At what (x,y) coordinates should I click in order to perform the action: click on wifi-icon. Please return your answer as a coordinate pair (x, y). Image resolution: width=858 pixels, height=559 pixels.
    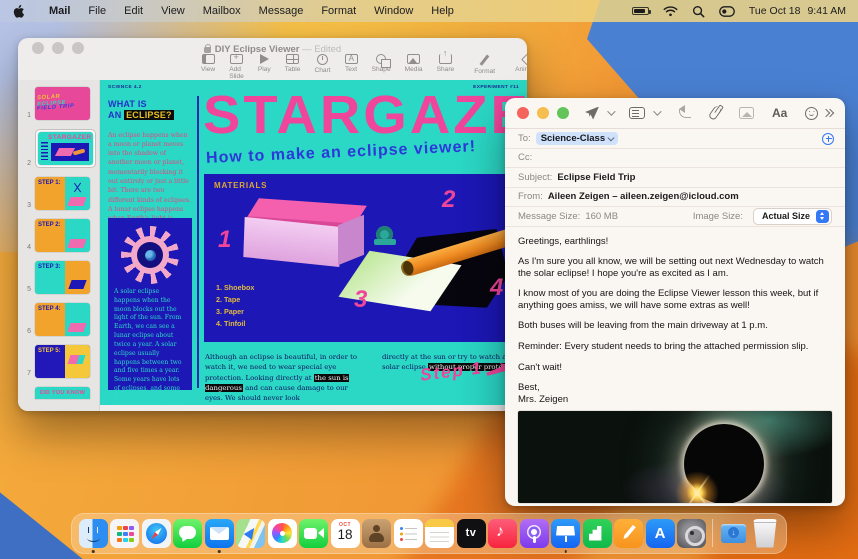
    Looking at the image, I should click on (670, 11).